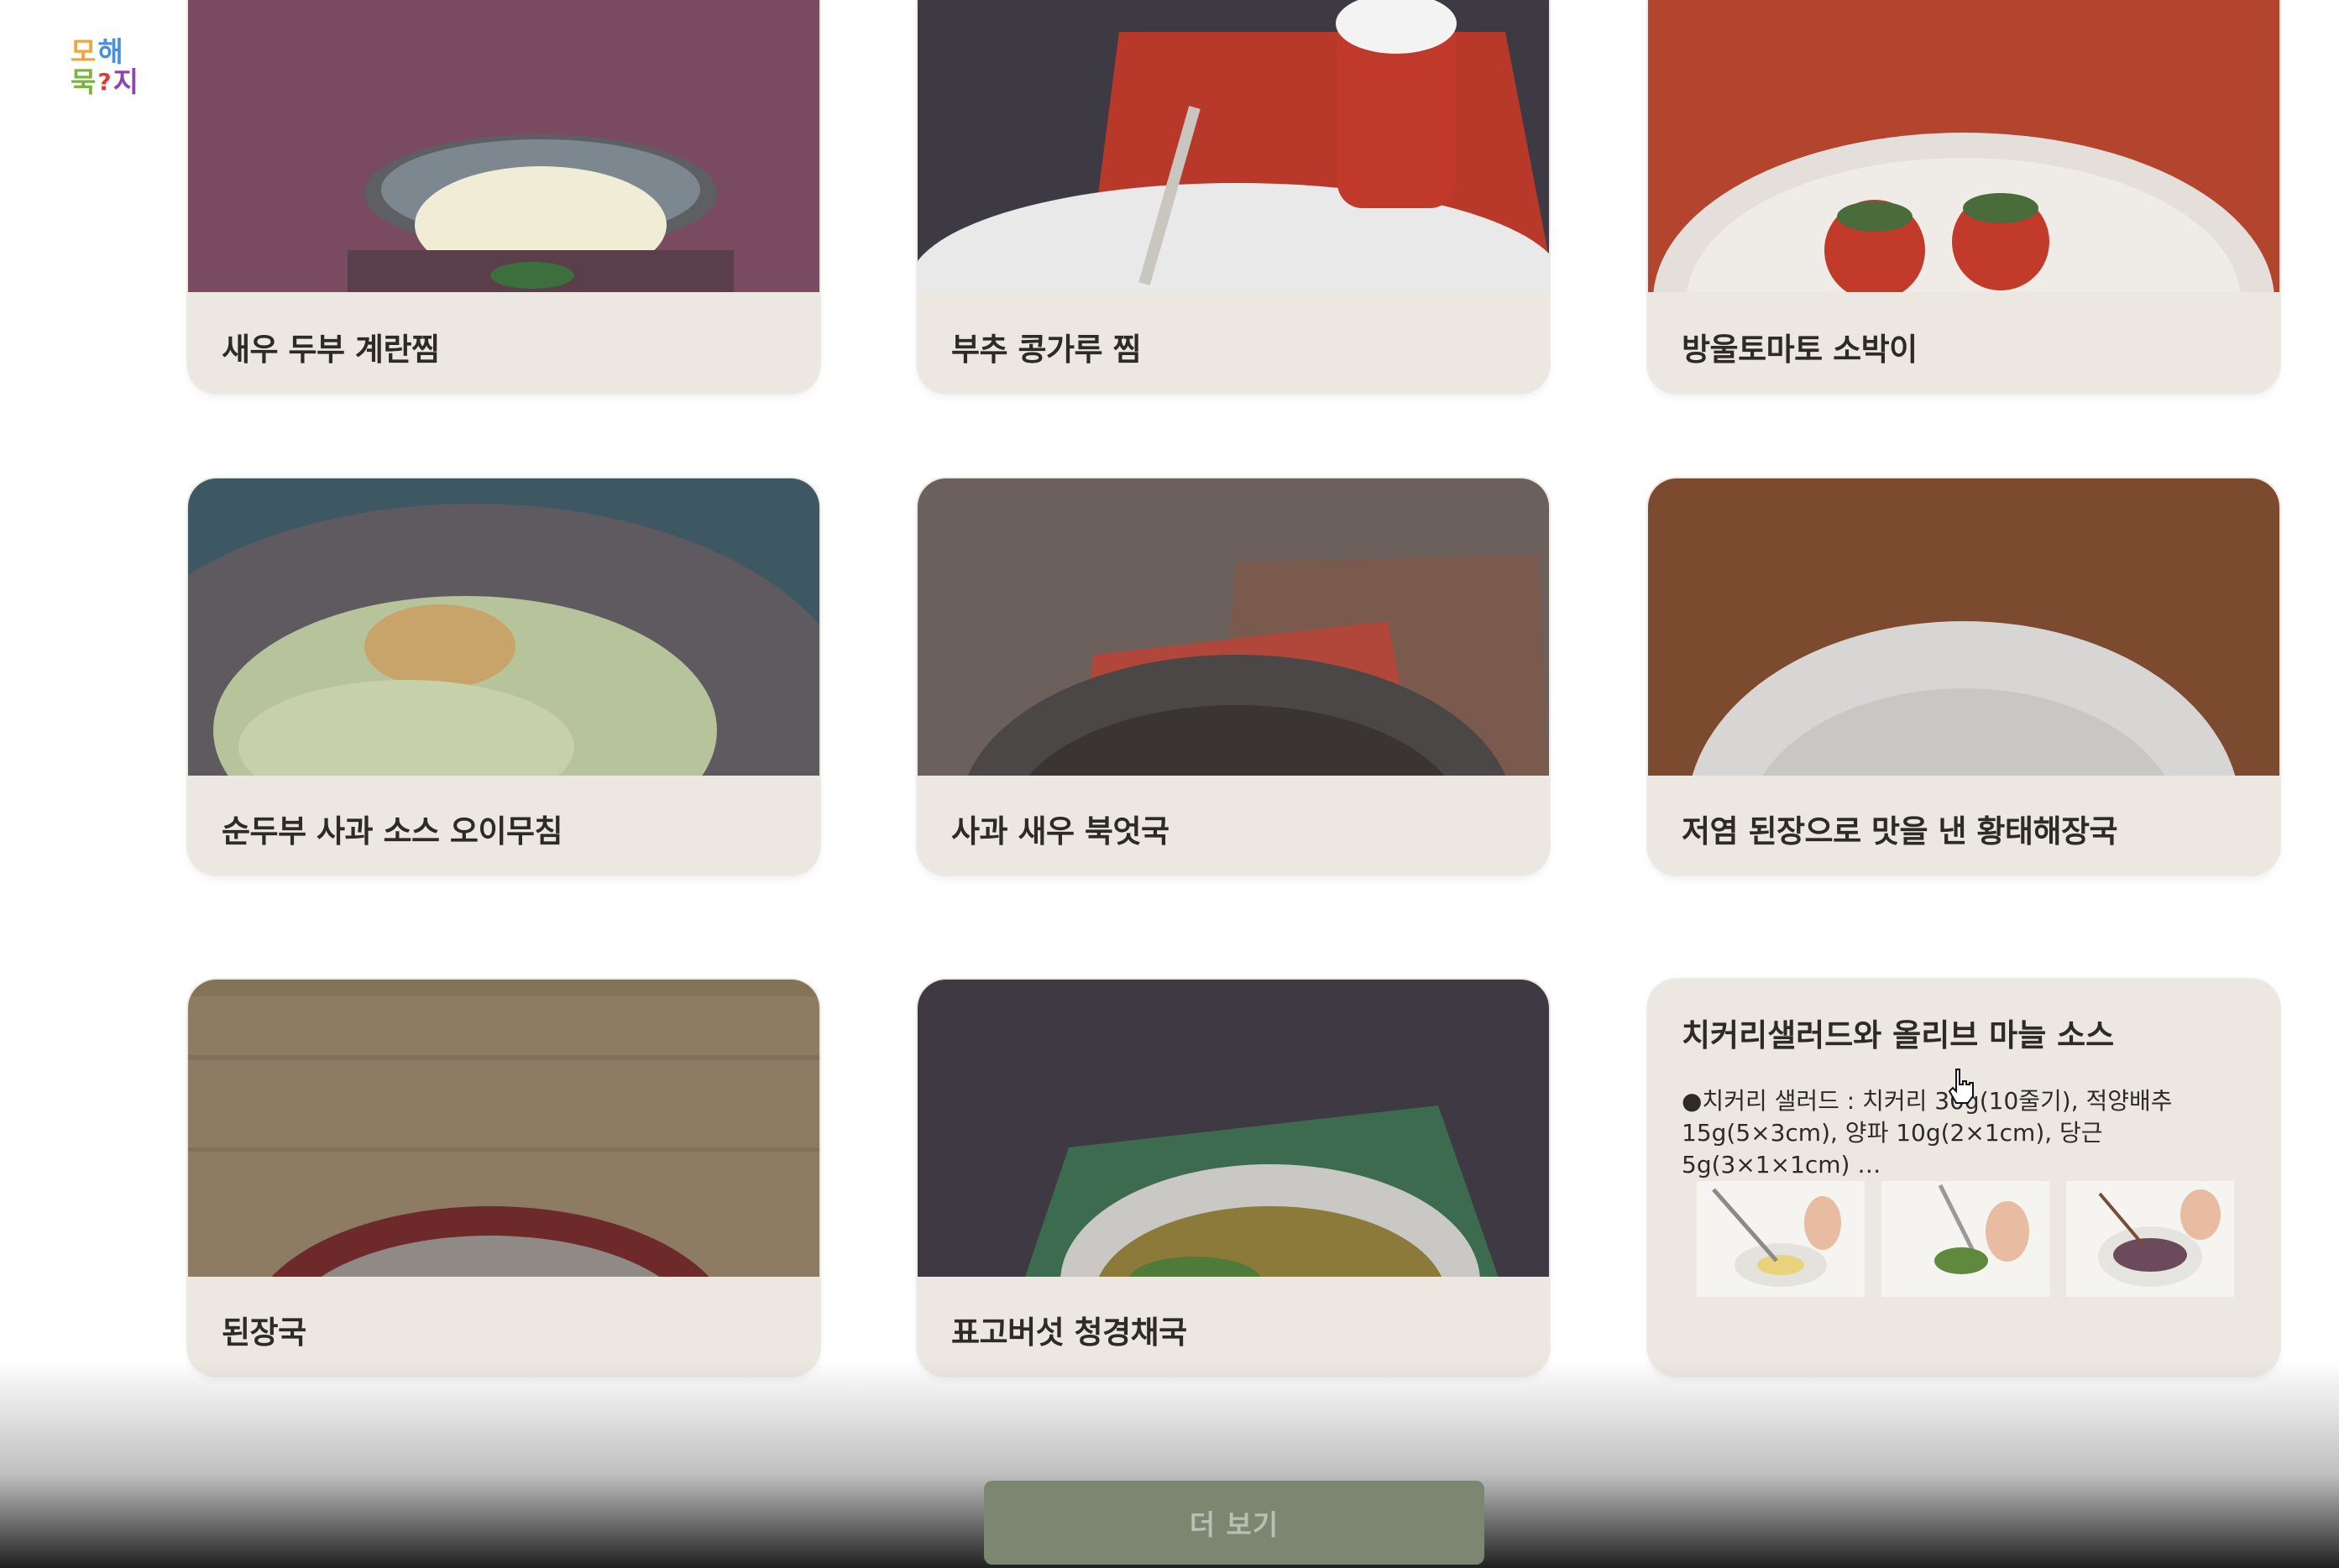 The image size is (2339, 1568). Describe the element at coordinates (1781, 1239) in the screenshot. I see `step-image-whisk` at that location.